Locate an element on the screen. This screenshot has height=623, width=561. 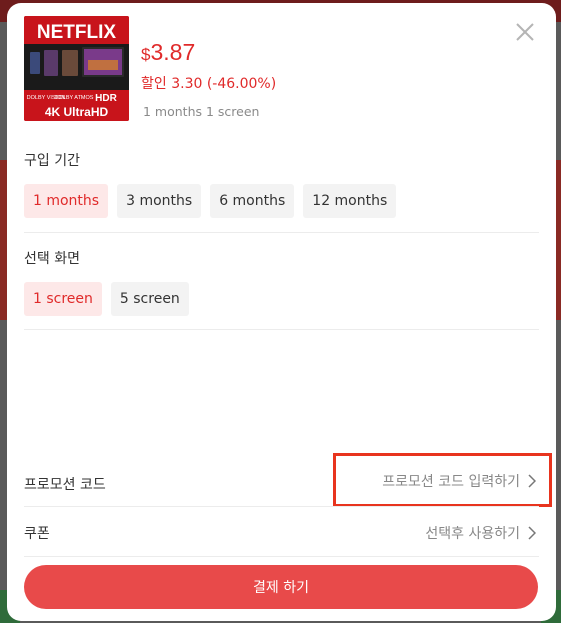
period-option-1-months: 1 months is located at coordinates (66, 201).